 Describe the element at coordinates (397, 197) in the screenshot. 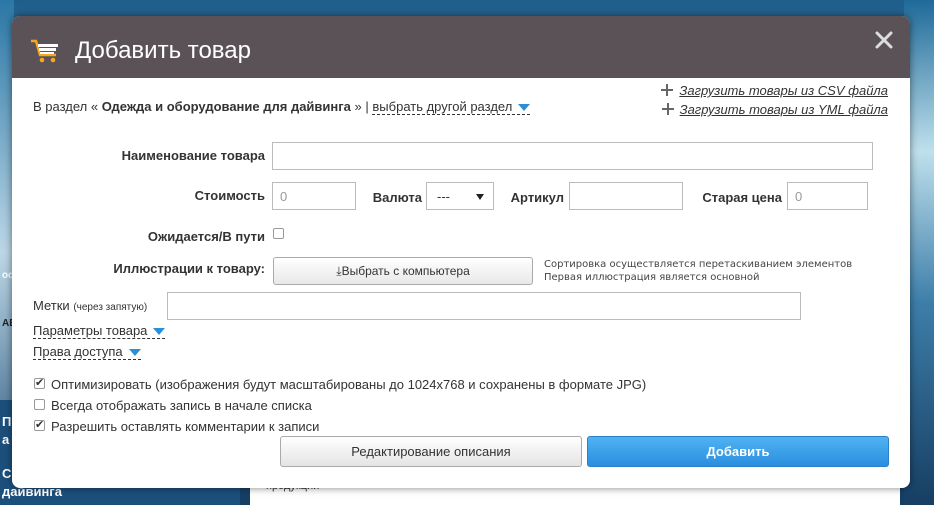

I see `currency-label: Валюта` at that location.